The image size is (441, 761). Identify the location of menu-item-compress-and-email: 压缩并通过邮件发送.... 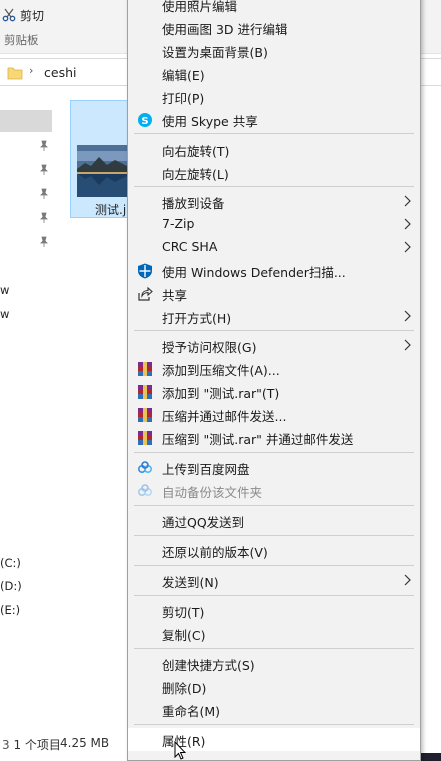
(274, 414).